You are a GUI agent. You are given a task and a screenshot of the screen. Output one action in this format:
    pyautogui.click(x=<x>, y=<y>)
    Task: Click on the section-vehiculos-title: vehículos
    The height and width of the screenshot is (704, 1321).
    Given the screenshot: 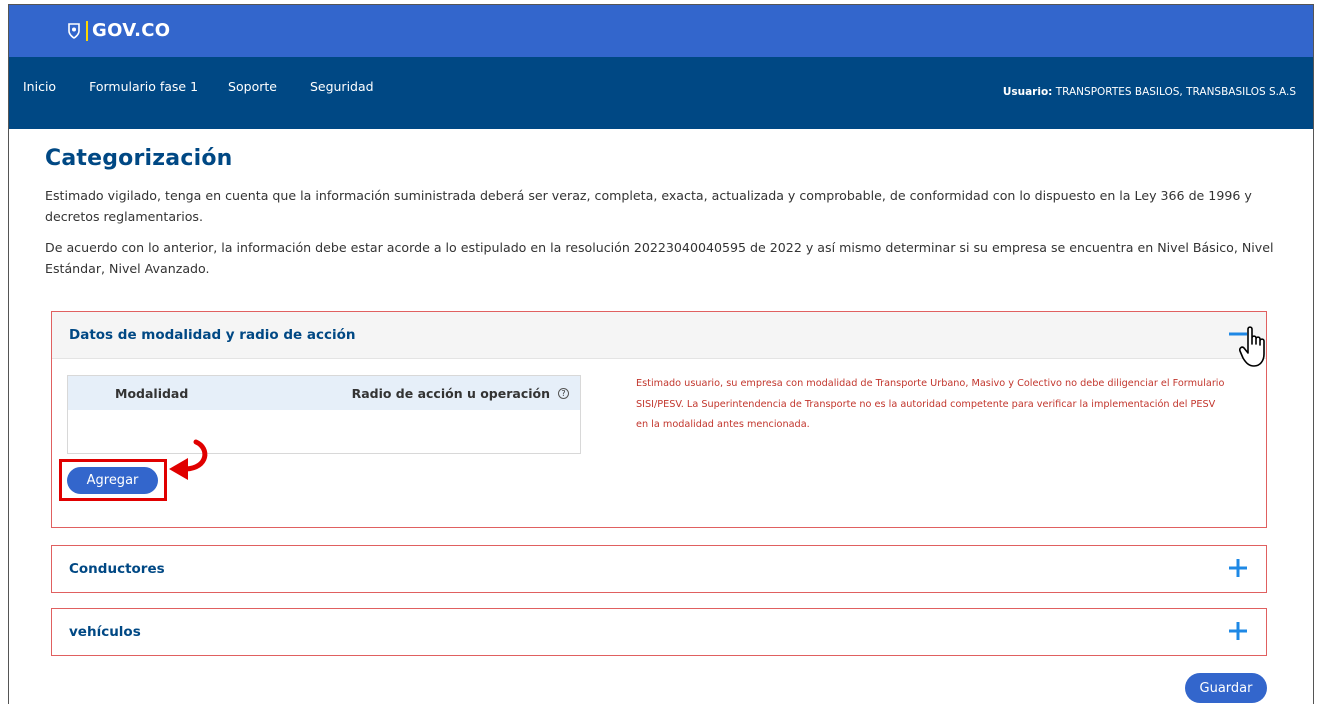 What is the action you would take?
    pyautogui.click(x=105, y=632)
    